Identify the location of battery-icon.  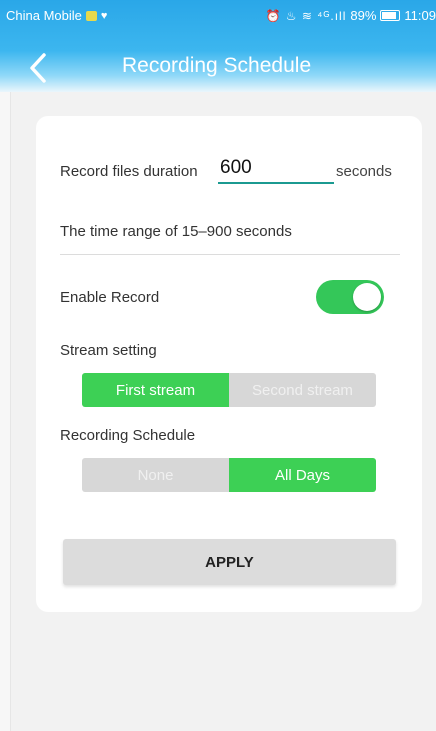
(390, 15).